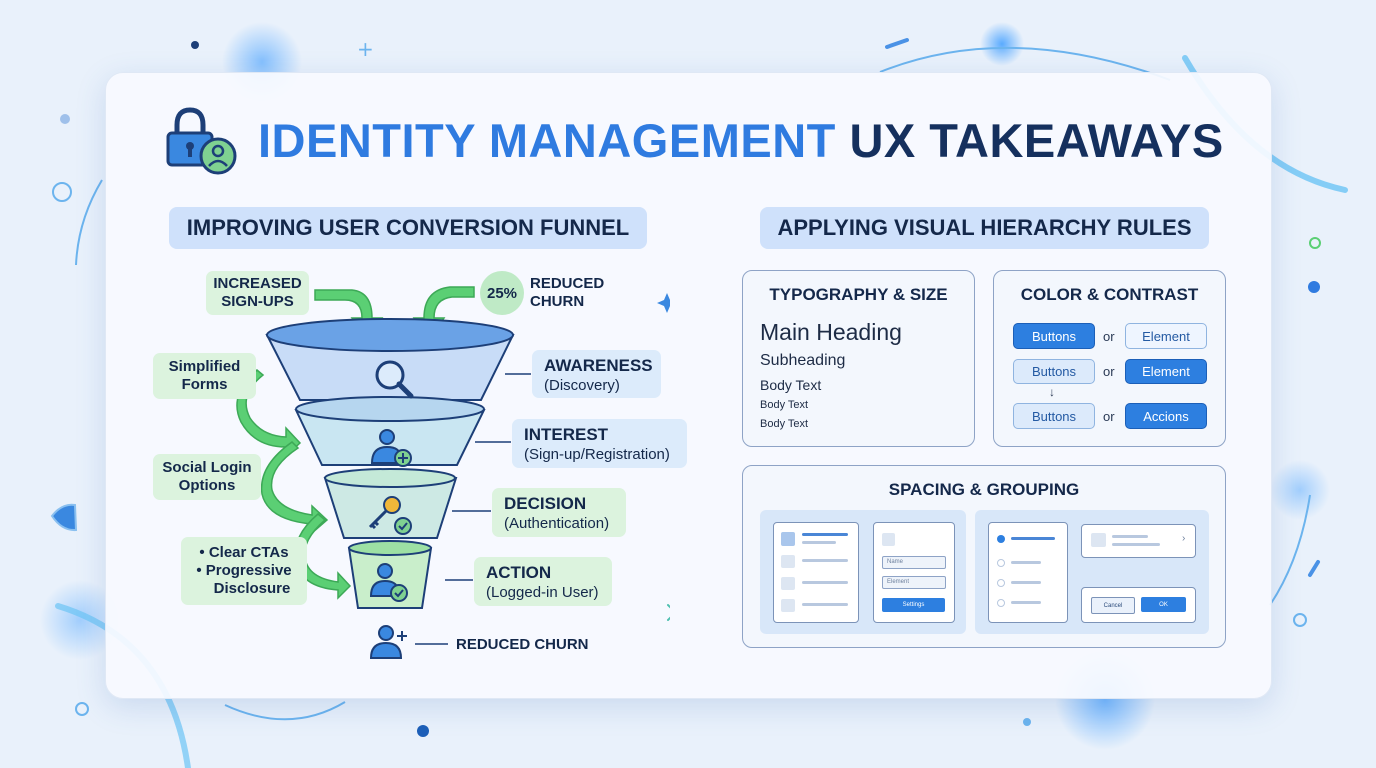 The image size is (1376, 768). What do you see at coordinates (914, 572) in the screenshot?
I see `wireframe-form: Name Element Settings` at bounding box center [914, 572].